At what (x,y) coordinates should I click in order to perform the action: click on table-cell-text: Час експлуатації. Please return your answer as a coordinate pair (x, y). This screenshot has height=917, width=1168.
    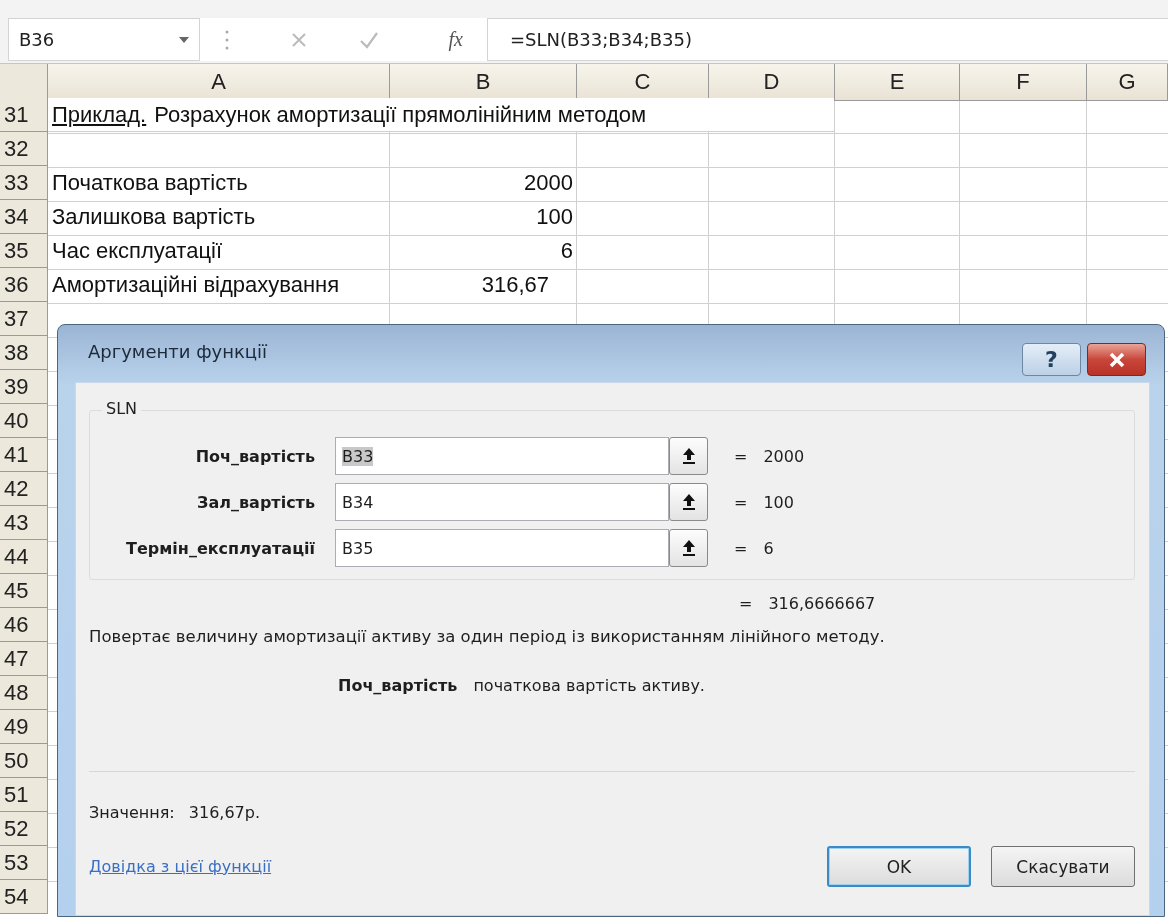
    Looking at the image, I should click on (137, 251).